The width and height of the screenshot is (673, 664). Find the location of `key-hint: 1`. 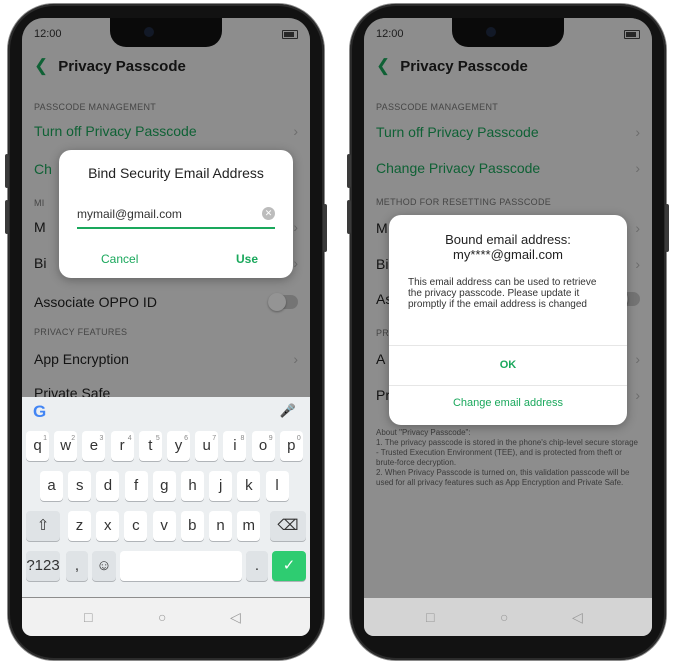

key-hint: 1 is located at coordinates (45, 438).